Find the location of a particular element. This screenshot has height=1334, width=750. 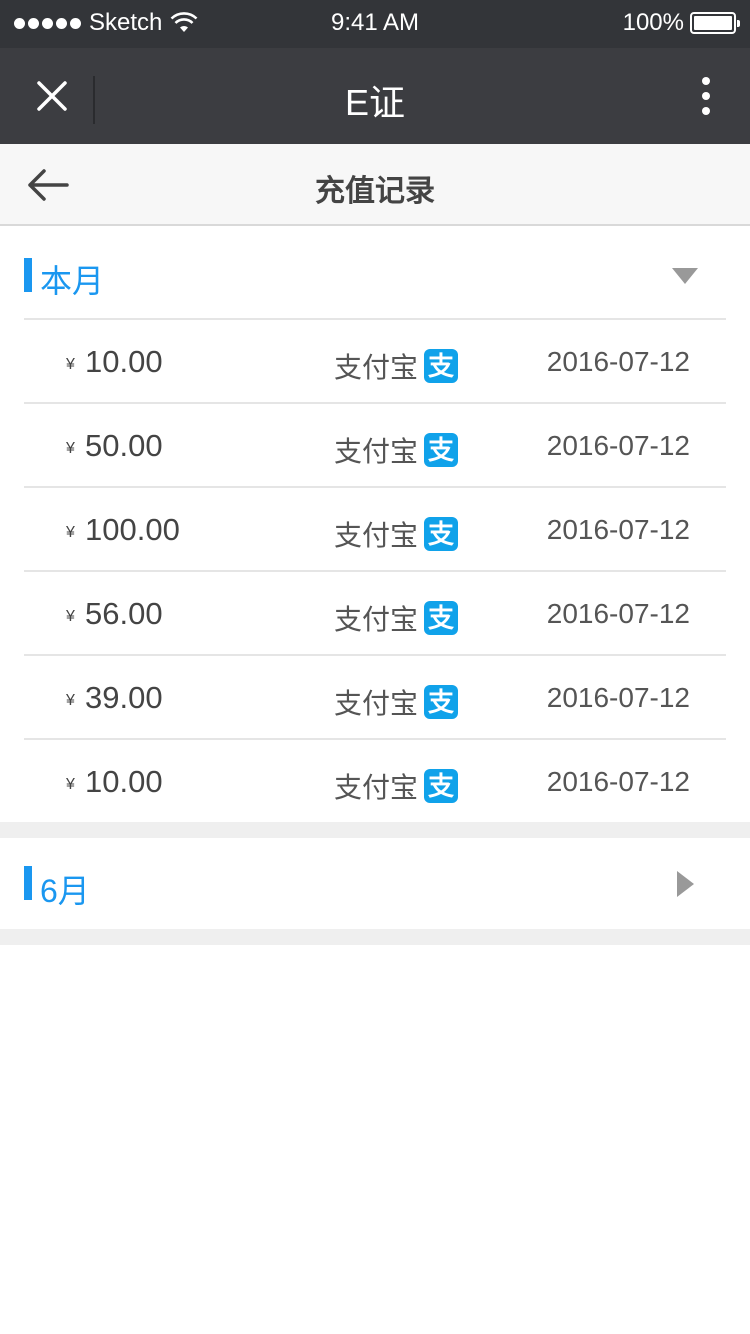

status-bar: Sketch 9:41 AM 100% is located at coordinates (375, 24).